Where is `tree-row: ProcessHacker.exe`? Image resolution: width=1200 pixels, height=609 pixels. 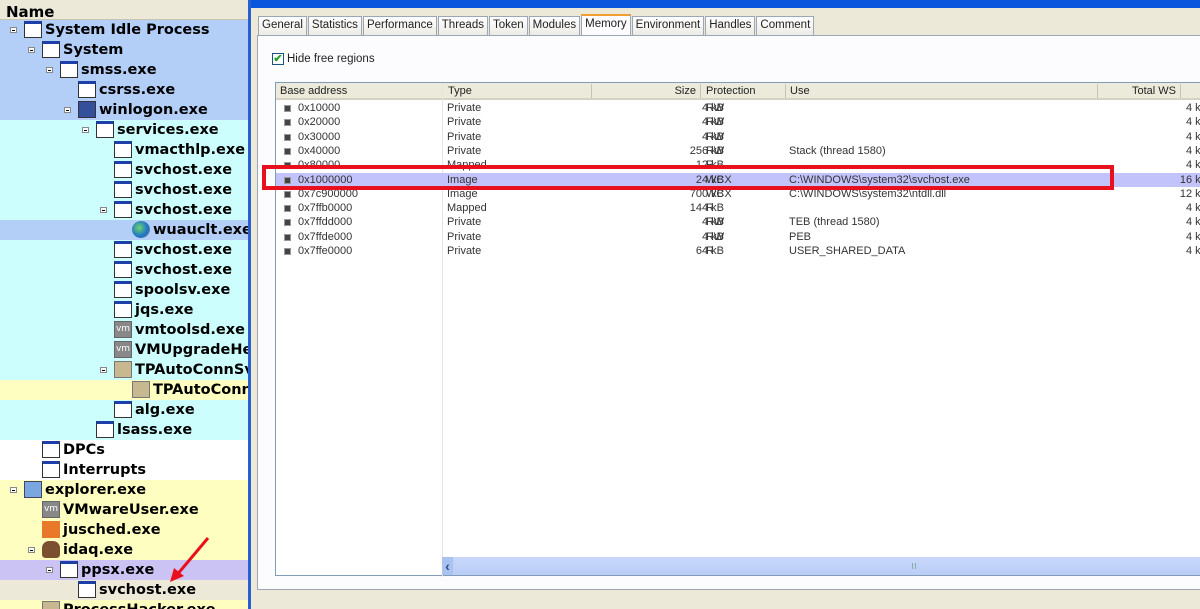
tree-row: ProcessHacker.exe is located at coordinates (124, 604).